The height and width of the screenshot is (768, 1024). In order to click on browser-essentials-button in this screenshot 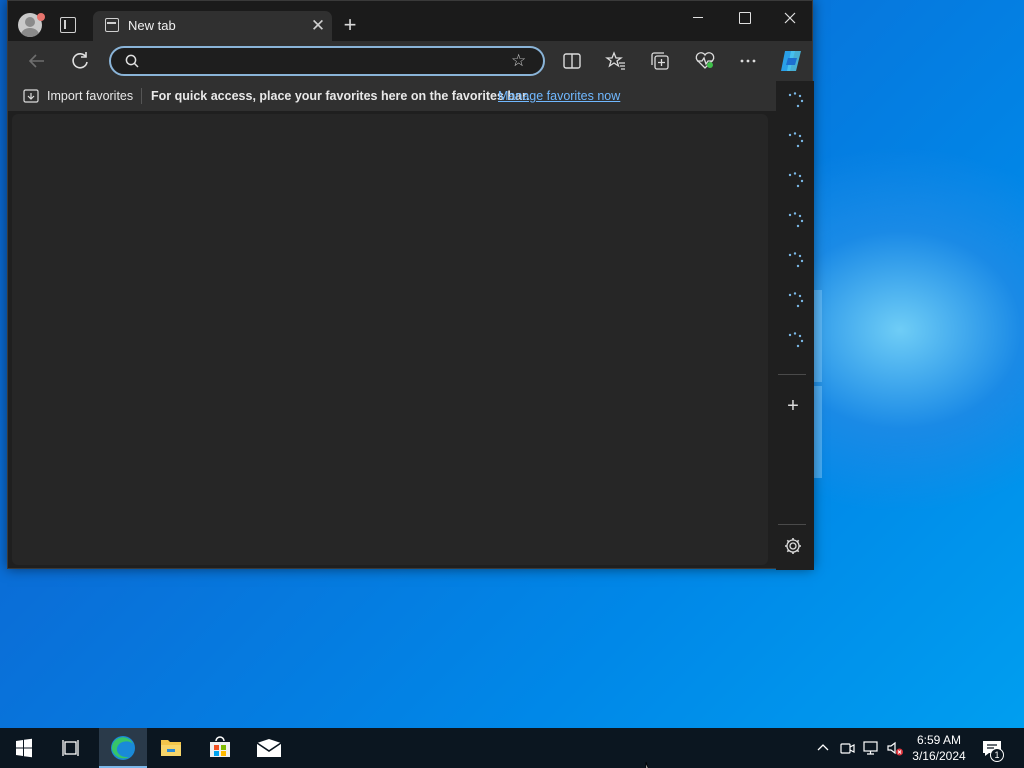, I will do `click(705, 61)`.